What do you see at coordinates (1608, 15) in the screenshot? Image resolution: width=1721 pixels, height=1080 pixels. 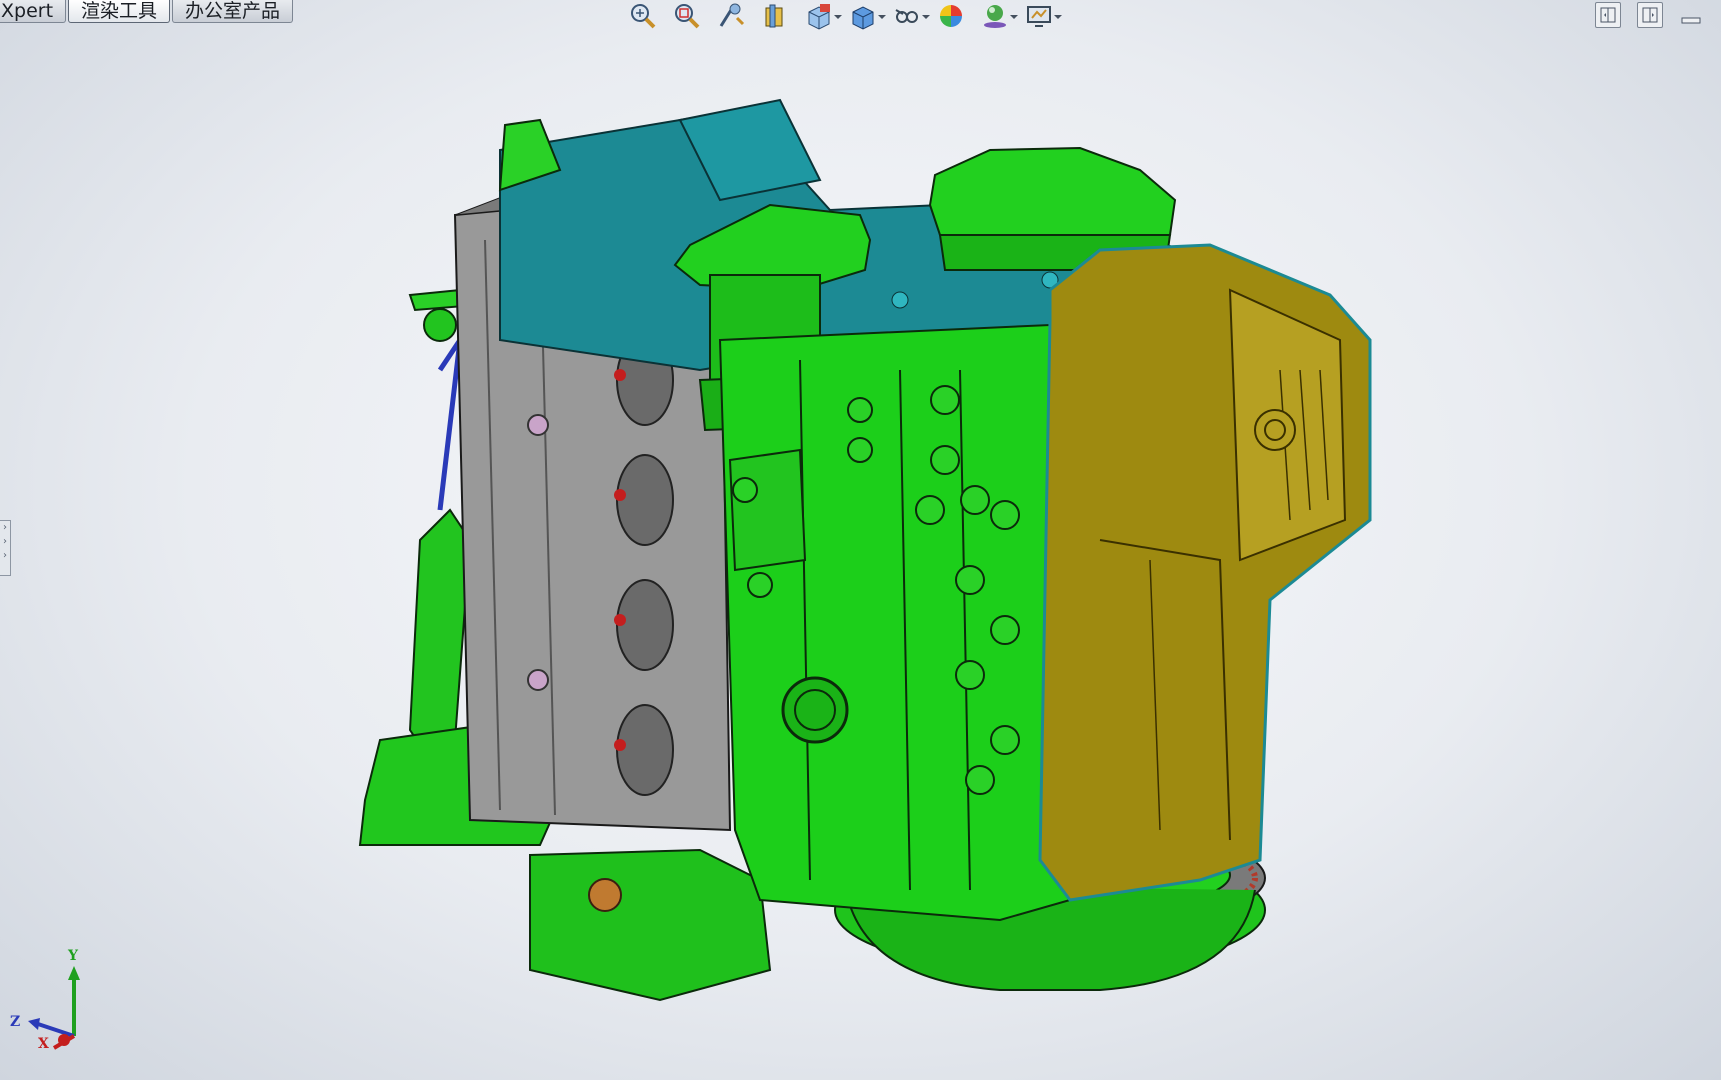 I see `tile-horizontal-icon` at bounding box center [1608, 15].